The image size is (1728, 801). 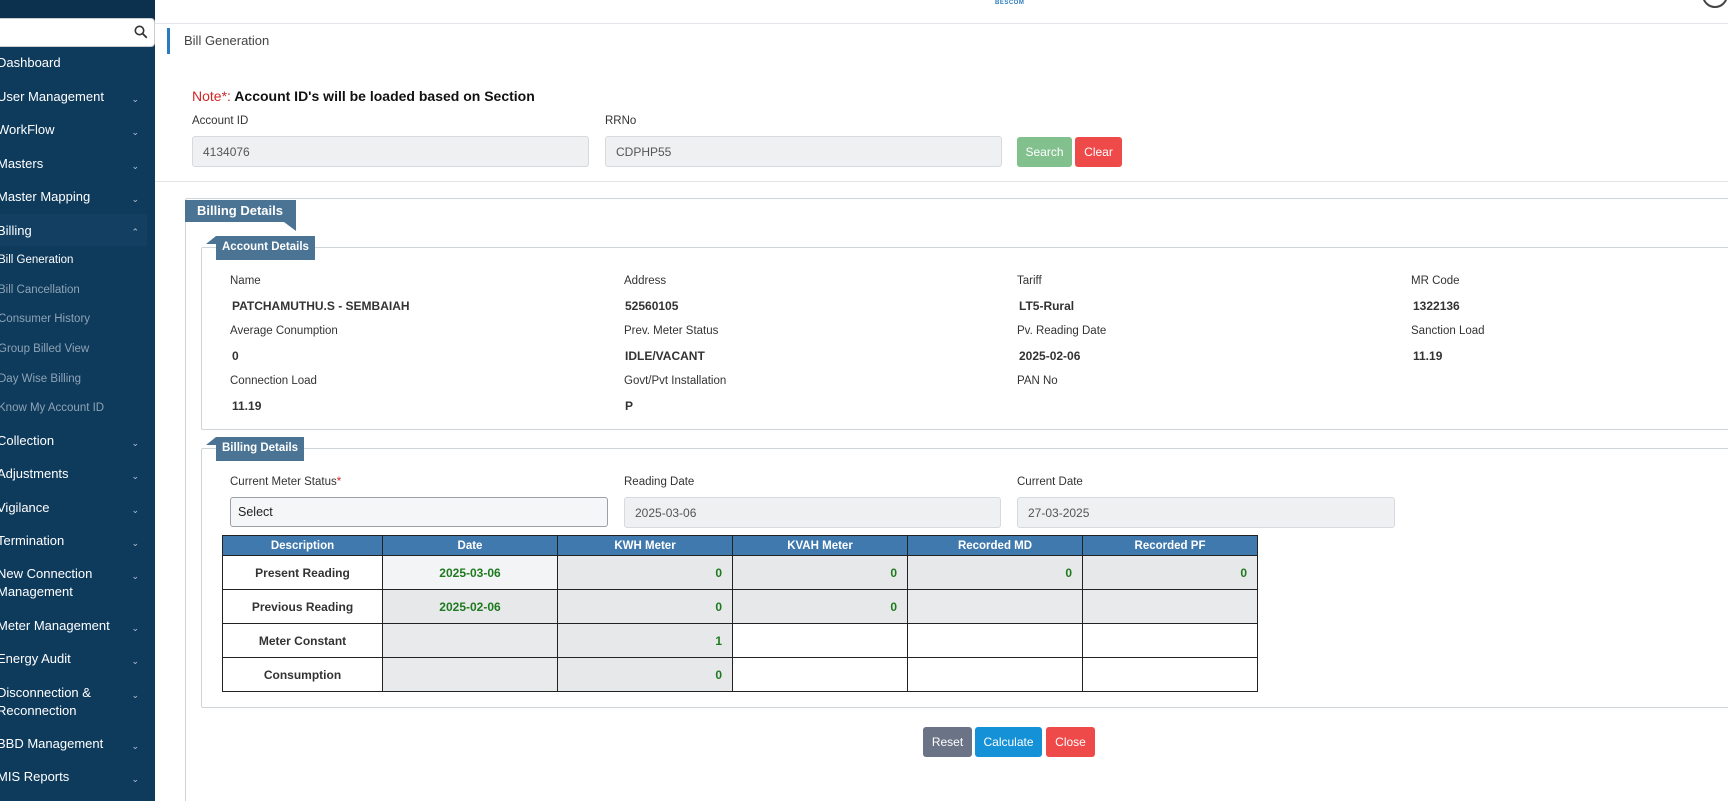 What do you see at coordinates (1170, 545) in the screenshot?
I see `column-header: Recorded PF` at bounding box center [1170, 545].